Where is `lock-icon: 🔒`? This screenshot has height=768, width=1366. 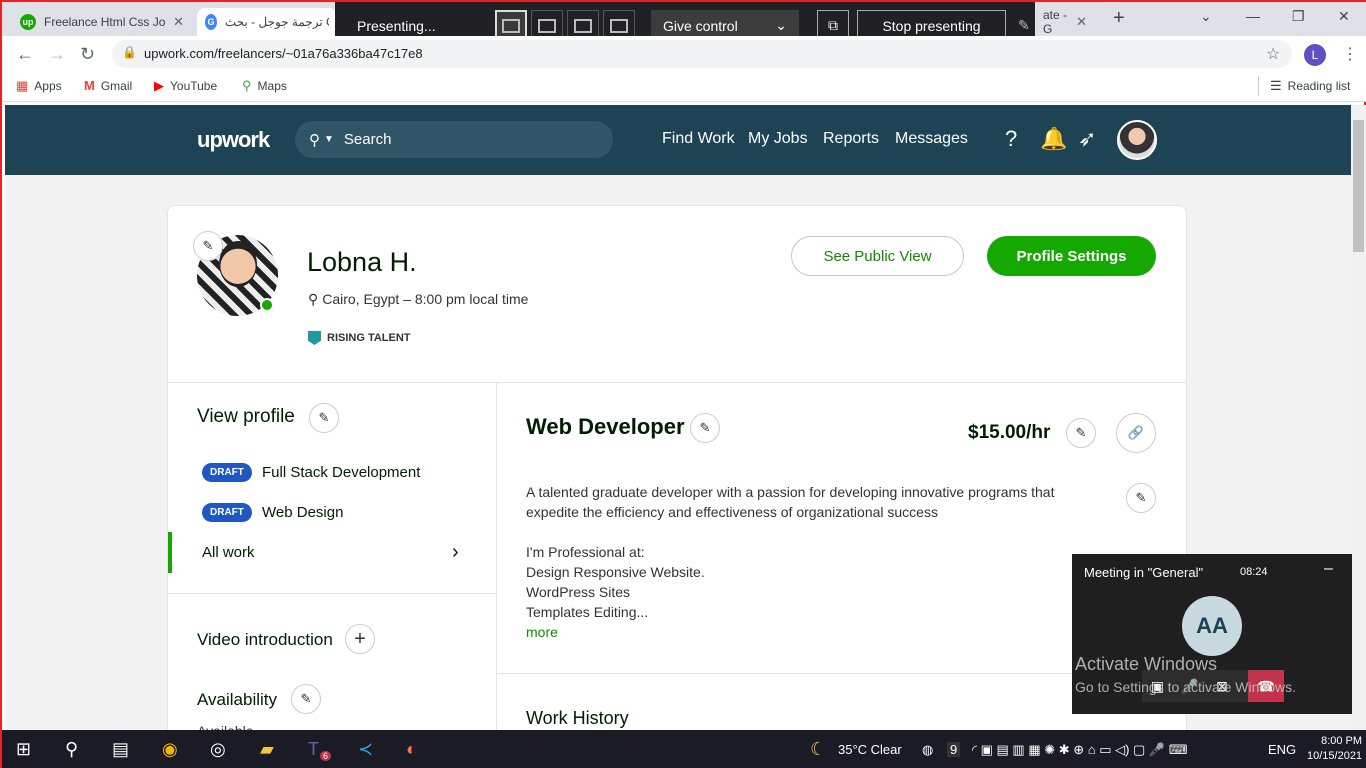 lock-icon: 🔒 is located at coordinates (129, 52).